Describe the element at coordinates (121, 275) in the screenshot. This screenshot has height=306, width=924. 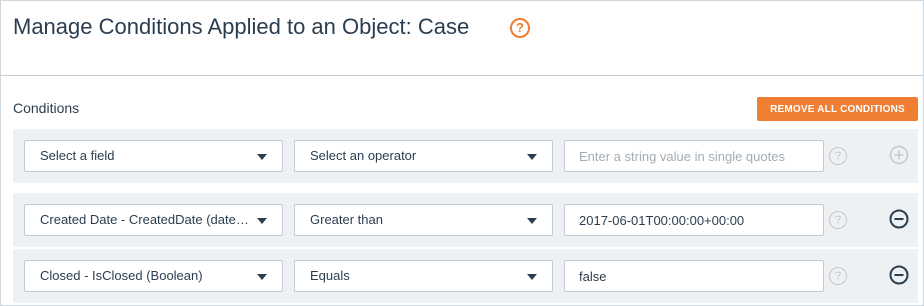
I see `field-select-value: Closed - IsClosed (Boolean)` at that location.